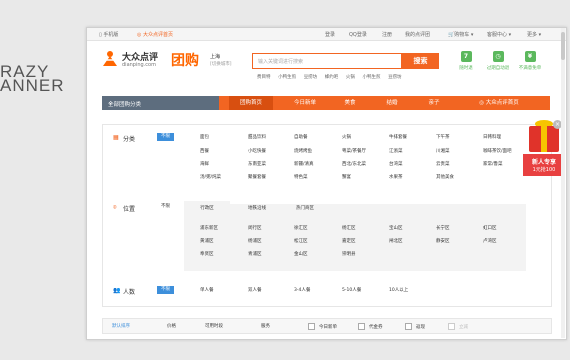 This screenshot has width=570, height=360. Describe the element at coordinates (490, 228) in the screenshot. I see `district-item: 虹口区` at that location.